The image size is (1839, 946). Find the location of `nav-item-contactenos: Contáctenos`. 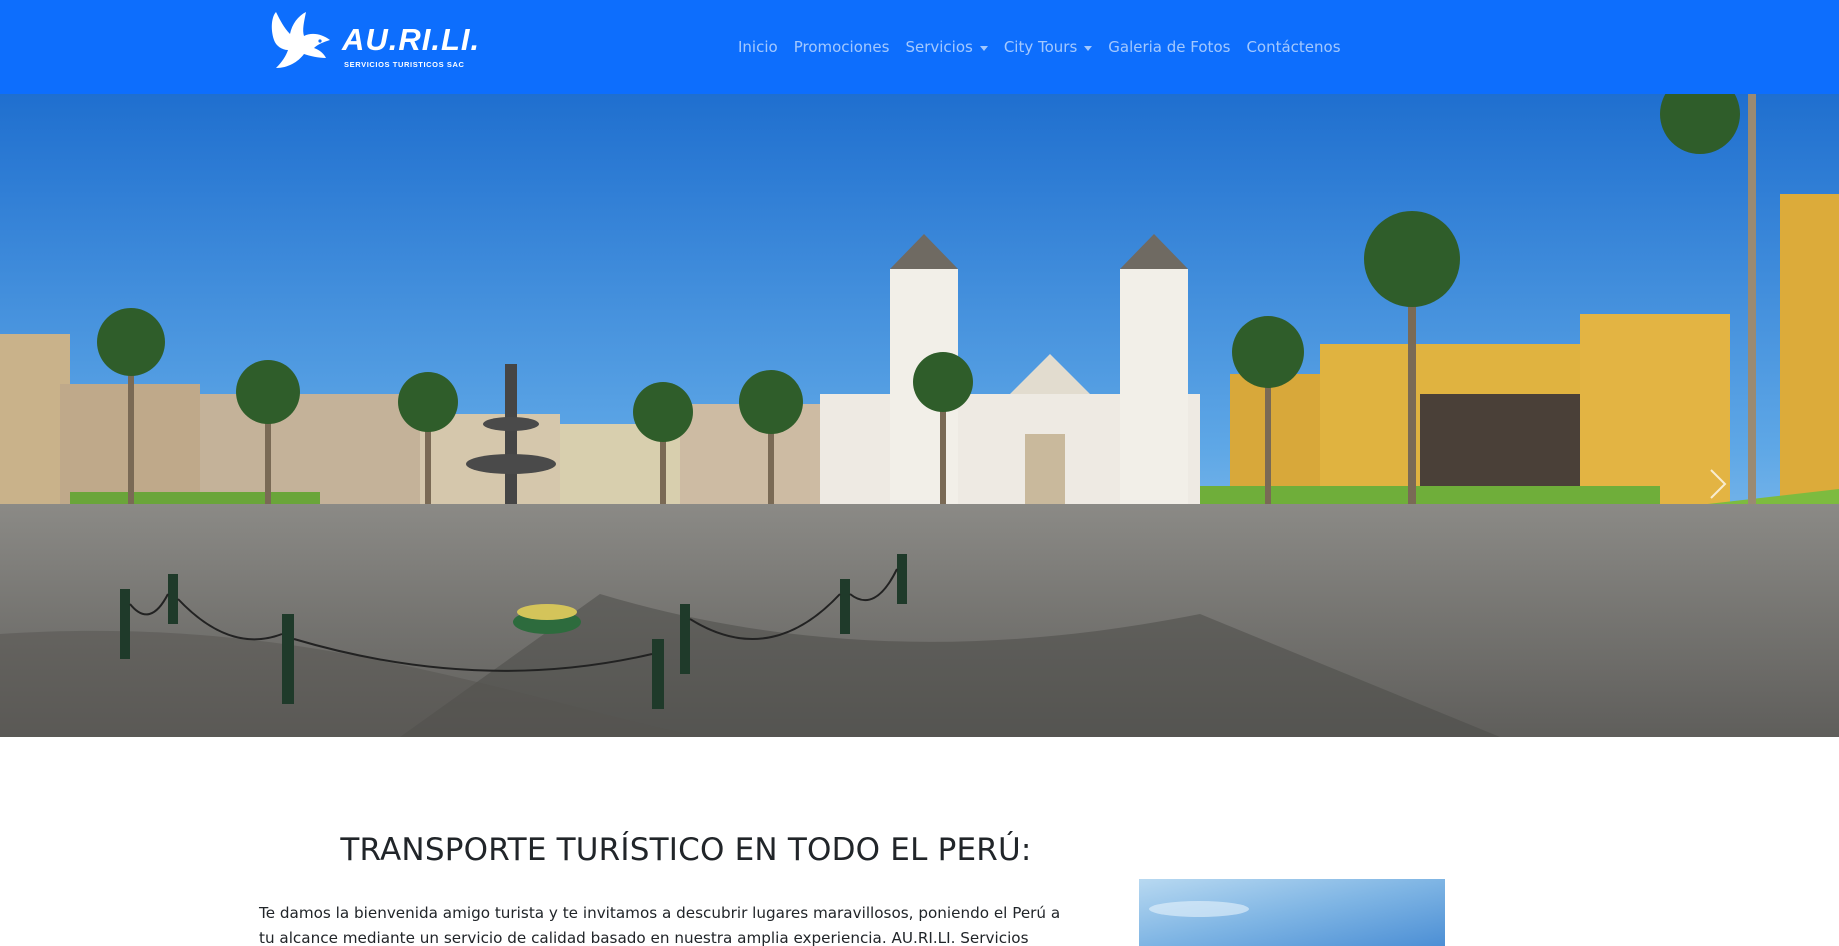

nav-item-contactenos: Contáctenos is located at coordinates (1293, 47).